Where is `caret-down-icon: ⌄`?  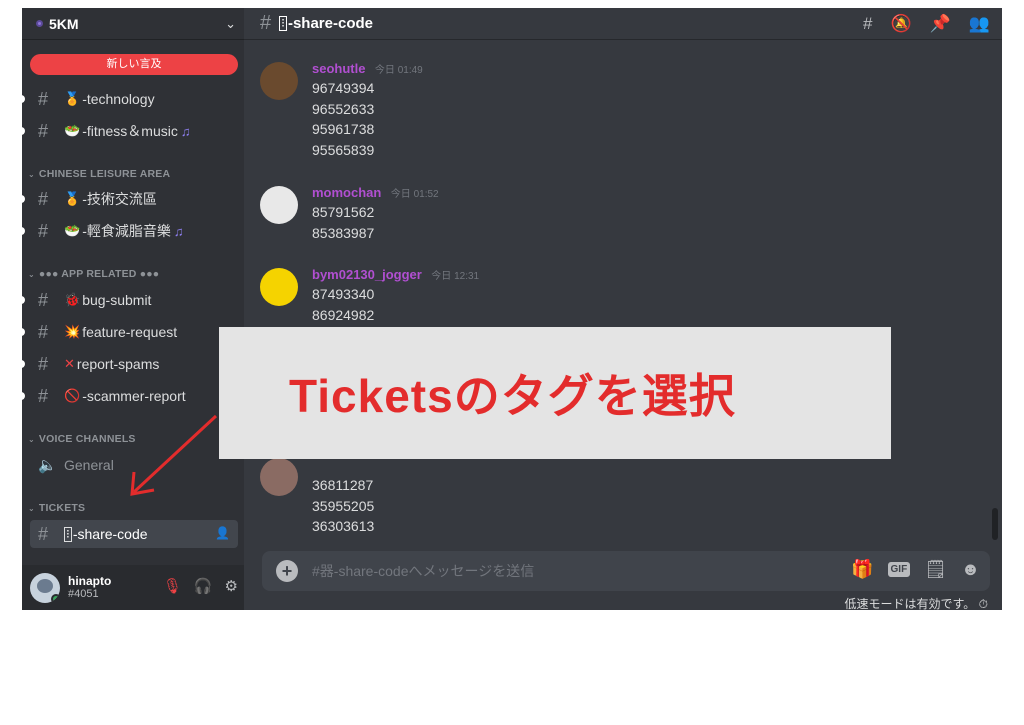
caret-down-icon: ⌄ is located at coordinates (31, 174).